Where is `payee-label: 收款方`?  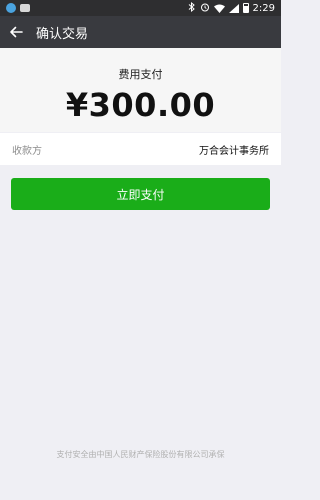 payee-label: 收款方 is located at coordinates (27, 151).